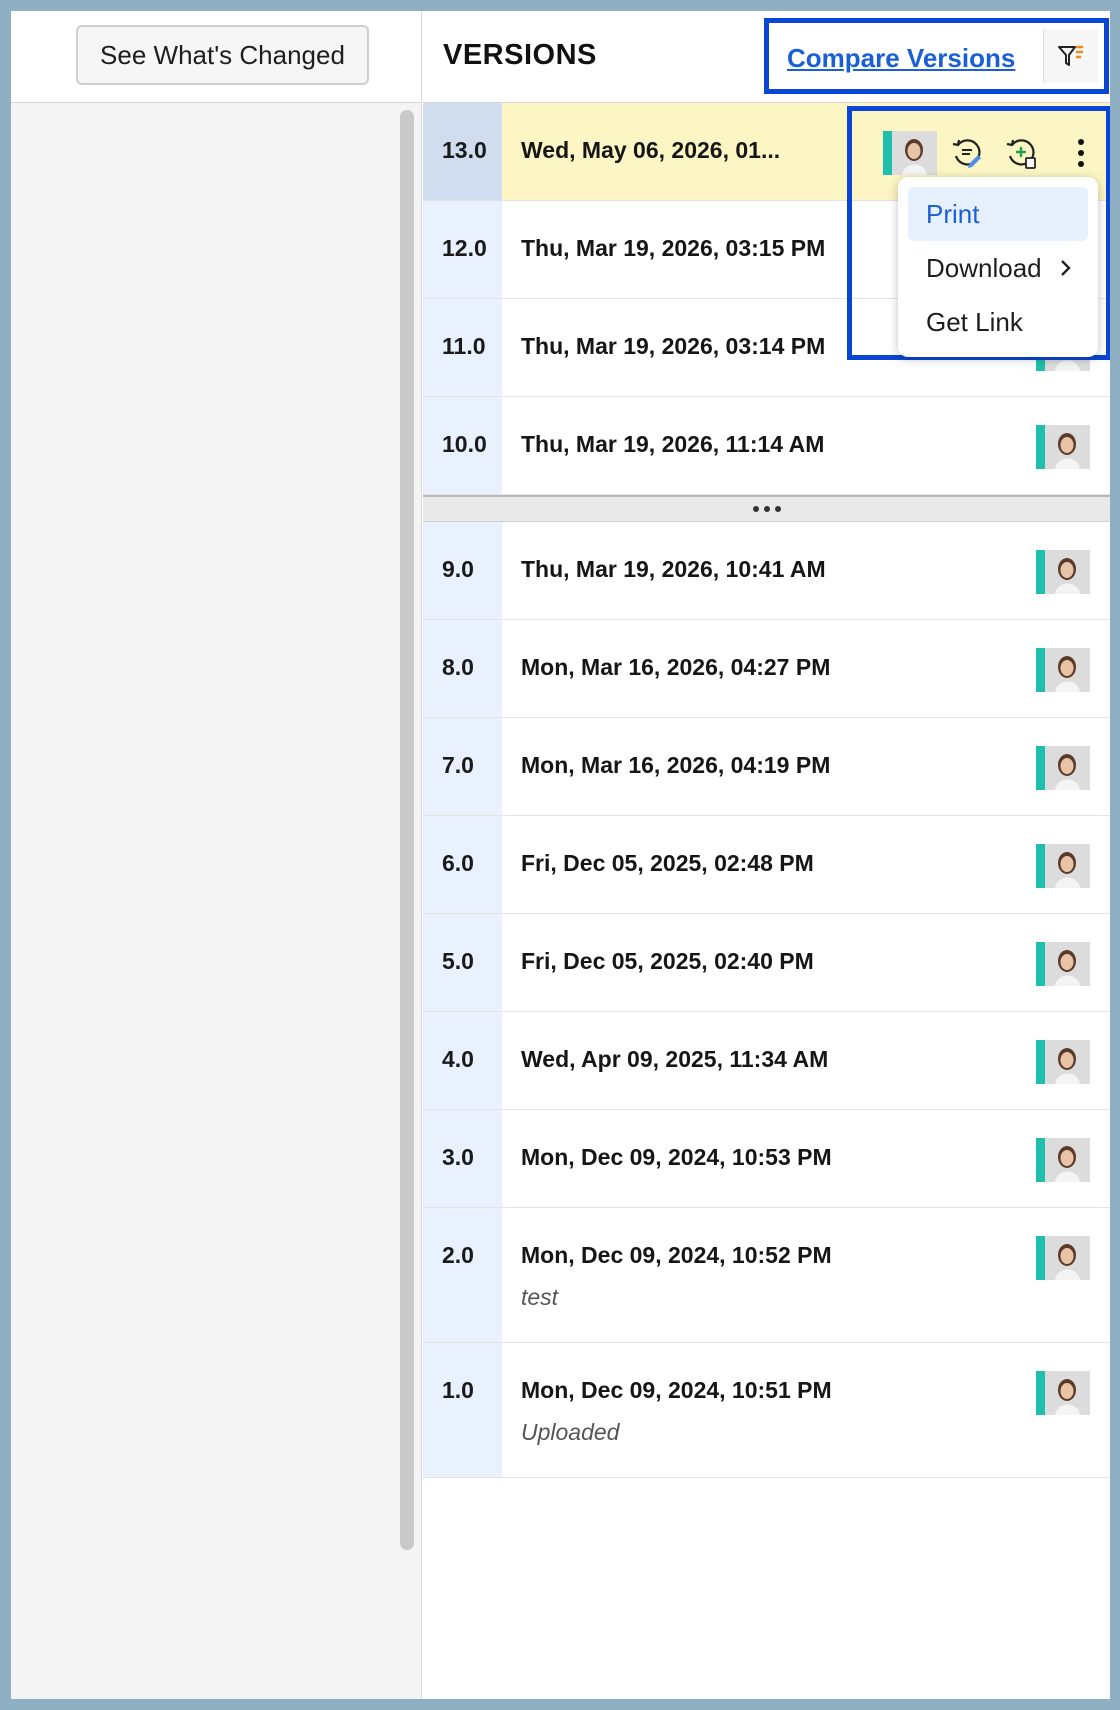  What do you see at coordinates (462, 249) in the screenshot?
I see `version-number: 12.0` at bounding box center [462, 249].